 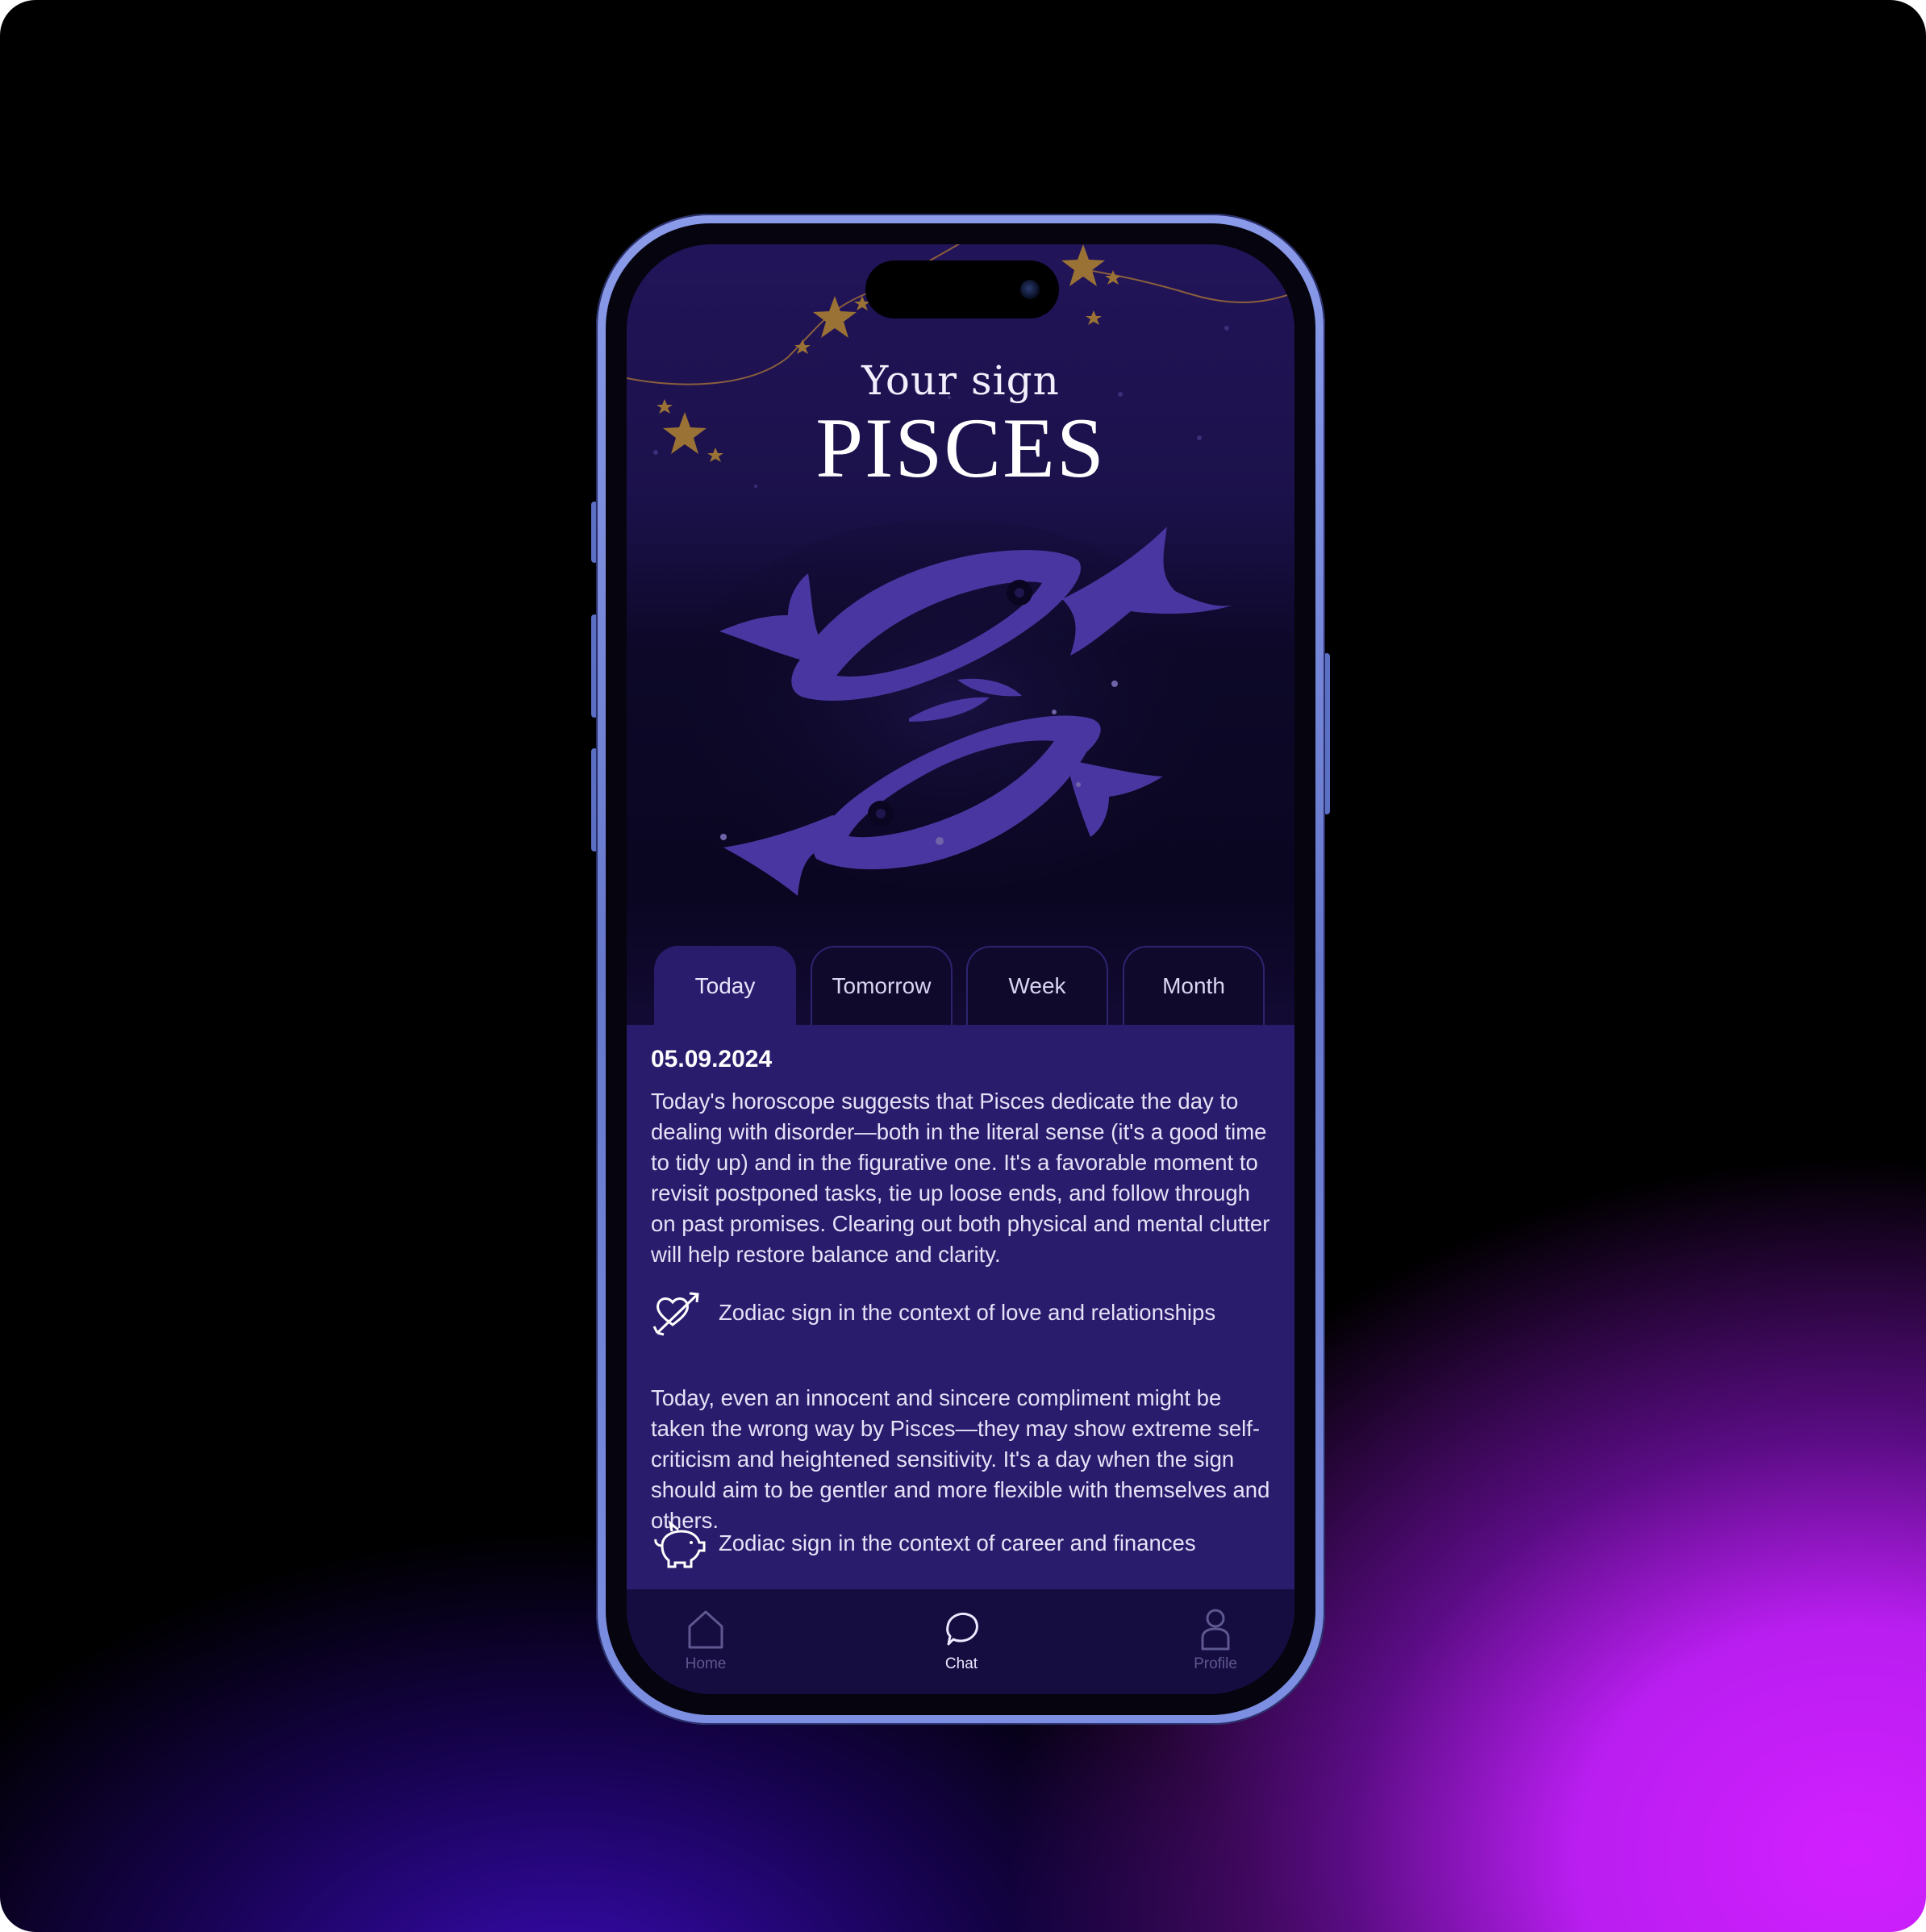 I want to click on bottom-navigation: Home Chat Profile, so click(x=960, y=1642).